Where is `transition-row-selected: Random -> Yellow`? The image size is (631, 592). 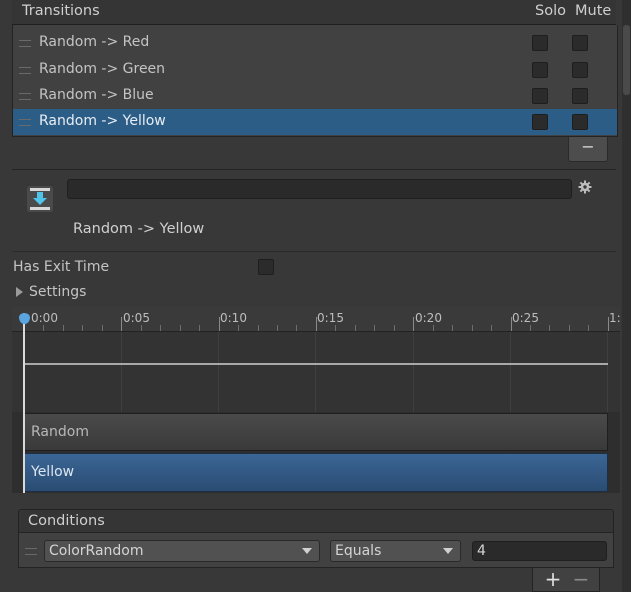
transition-row-selected: Random -> Yellow is located at coordinates (315, 122).